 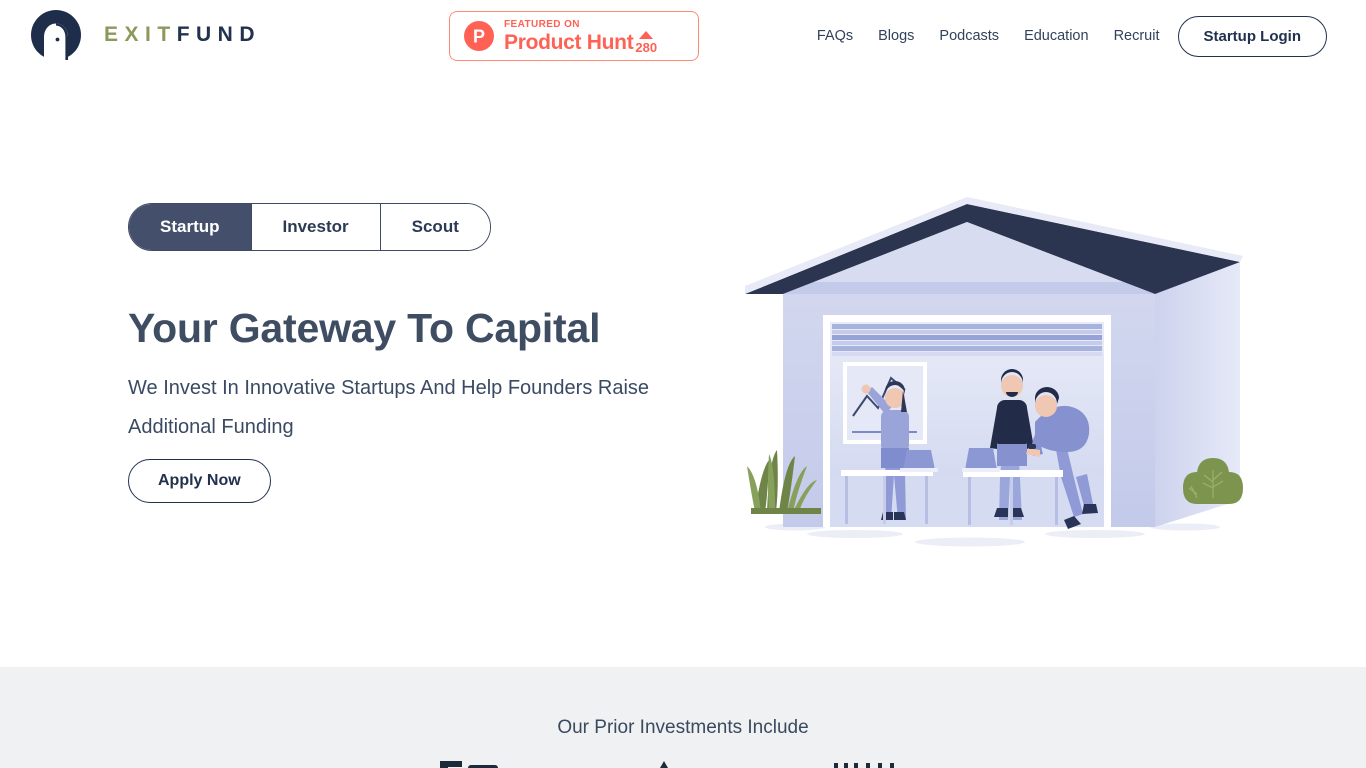 I want to click on featured-on-label: FEATURED ON, so click(x=542, y=24).